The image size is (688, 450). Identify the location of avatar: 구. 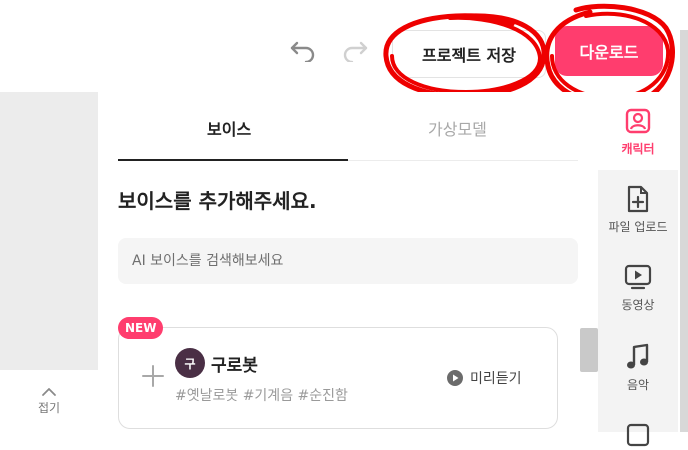
(190, 363).